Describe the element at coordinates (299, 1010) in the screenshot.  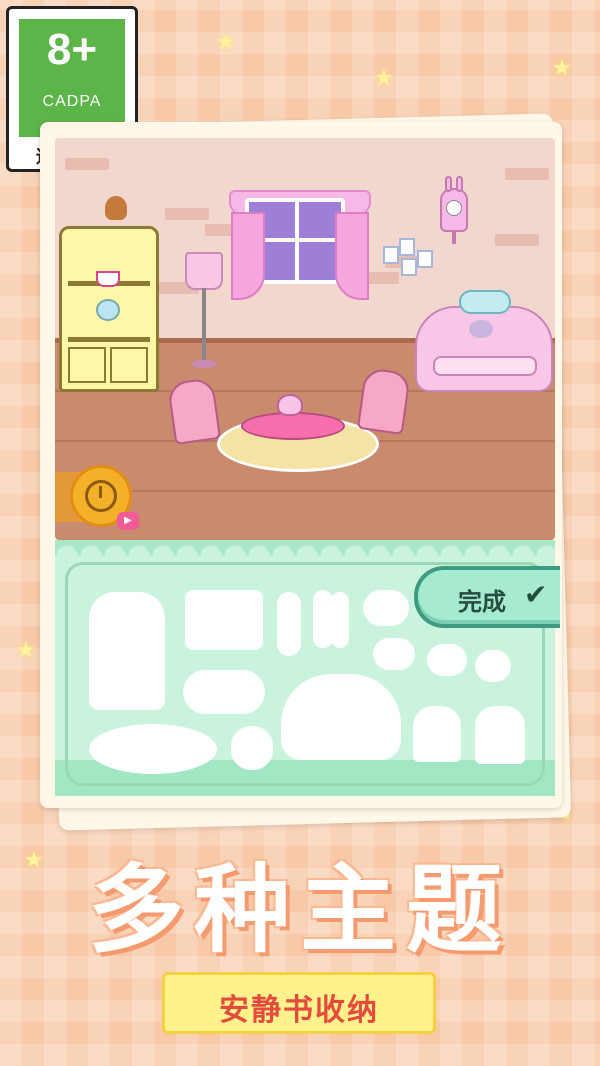
I see `subtitle: 安静书收纳` at that location.